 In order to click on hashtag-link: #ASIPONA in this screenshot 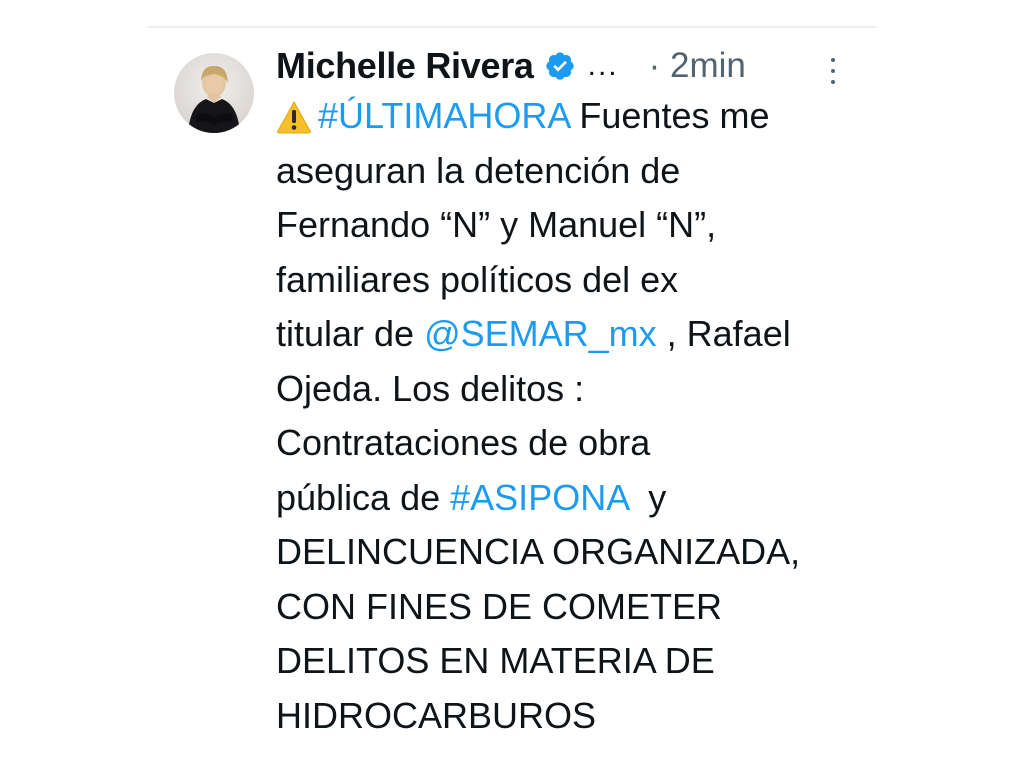, I will do `click(539, 497)`.